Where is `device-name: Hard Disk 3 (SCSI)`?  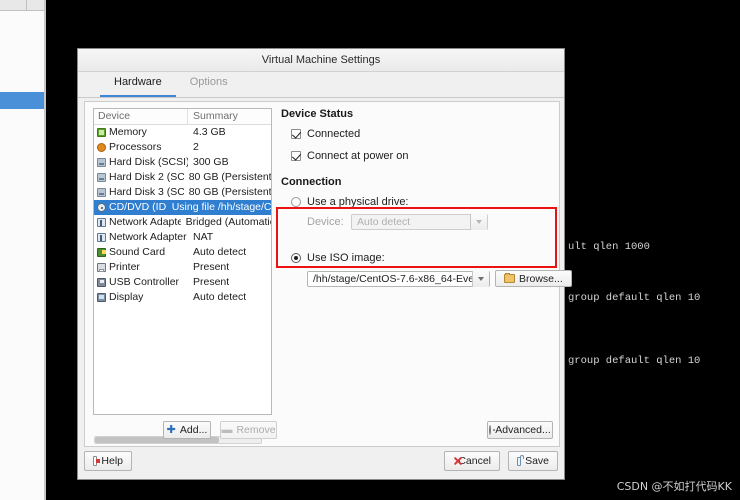
device-name: Hard Disk 3 (SCSI) is located at coordinates (146, 192).